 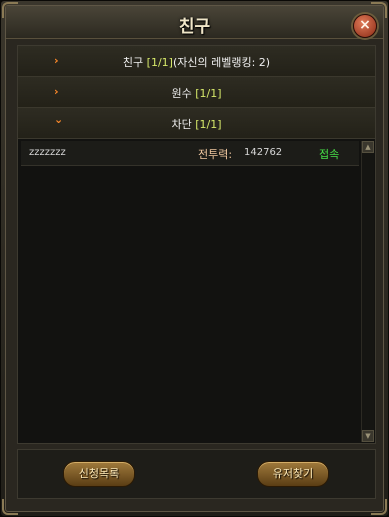 What do you see at coordinates (329, 154) in the screenshot?
I see `online-status: 접속` at bounding box center [329, 154].